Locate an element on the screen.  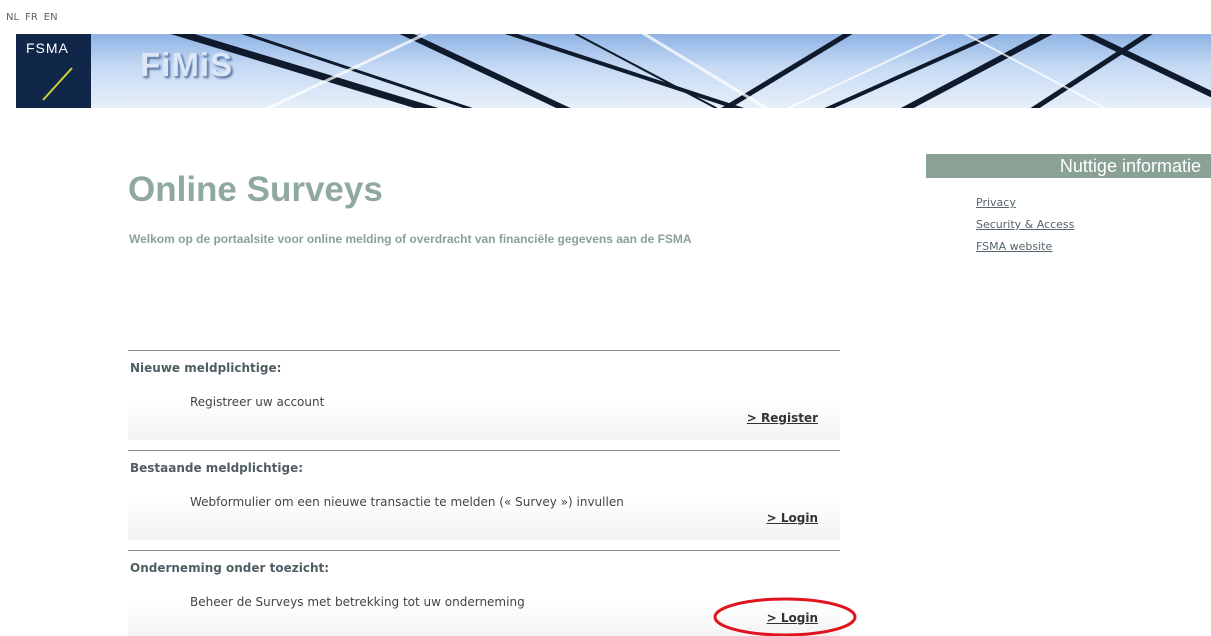
section-title: Bestaande meldplichtige: is located at coordinates (217, 468).